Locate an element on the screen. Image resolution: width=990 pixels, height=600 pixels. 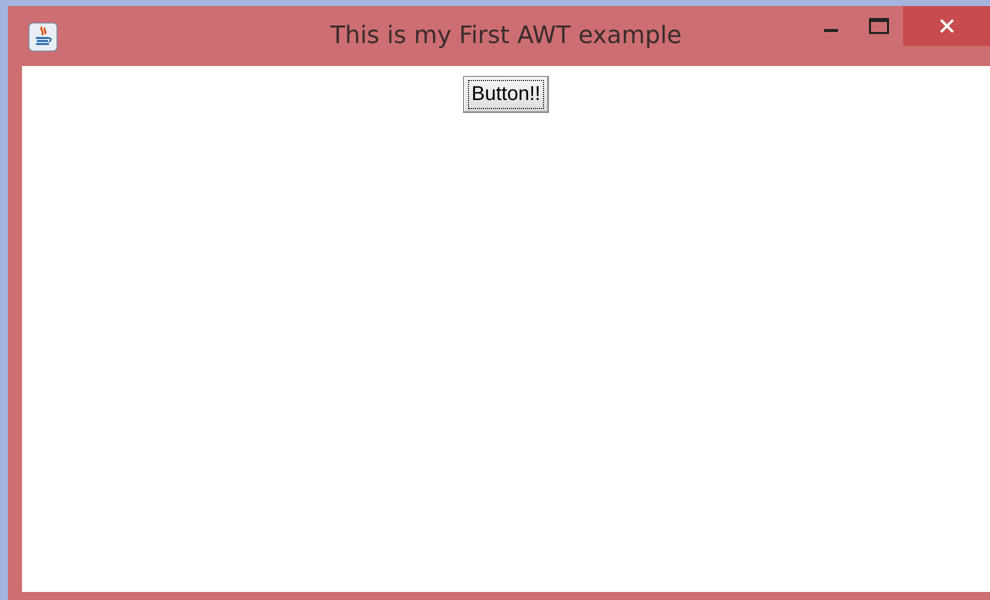
window-title: This is my First AWT example is located at coordinates (506, 35).